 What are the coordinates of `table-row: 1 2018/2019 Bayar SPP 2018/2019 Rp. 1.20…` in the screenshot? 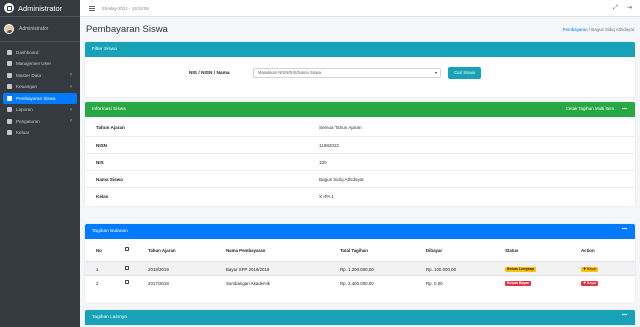 It's located at (360, 268).